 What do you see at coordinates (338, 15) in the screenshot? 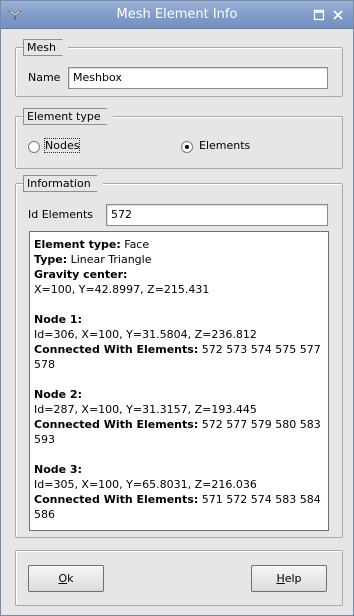
I see `close-icon` at bounding box center [338, 15].